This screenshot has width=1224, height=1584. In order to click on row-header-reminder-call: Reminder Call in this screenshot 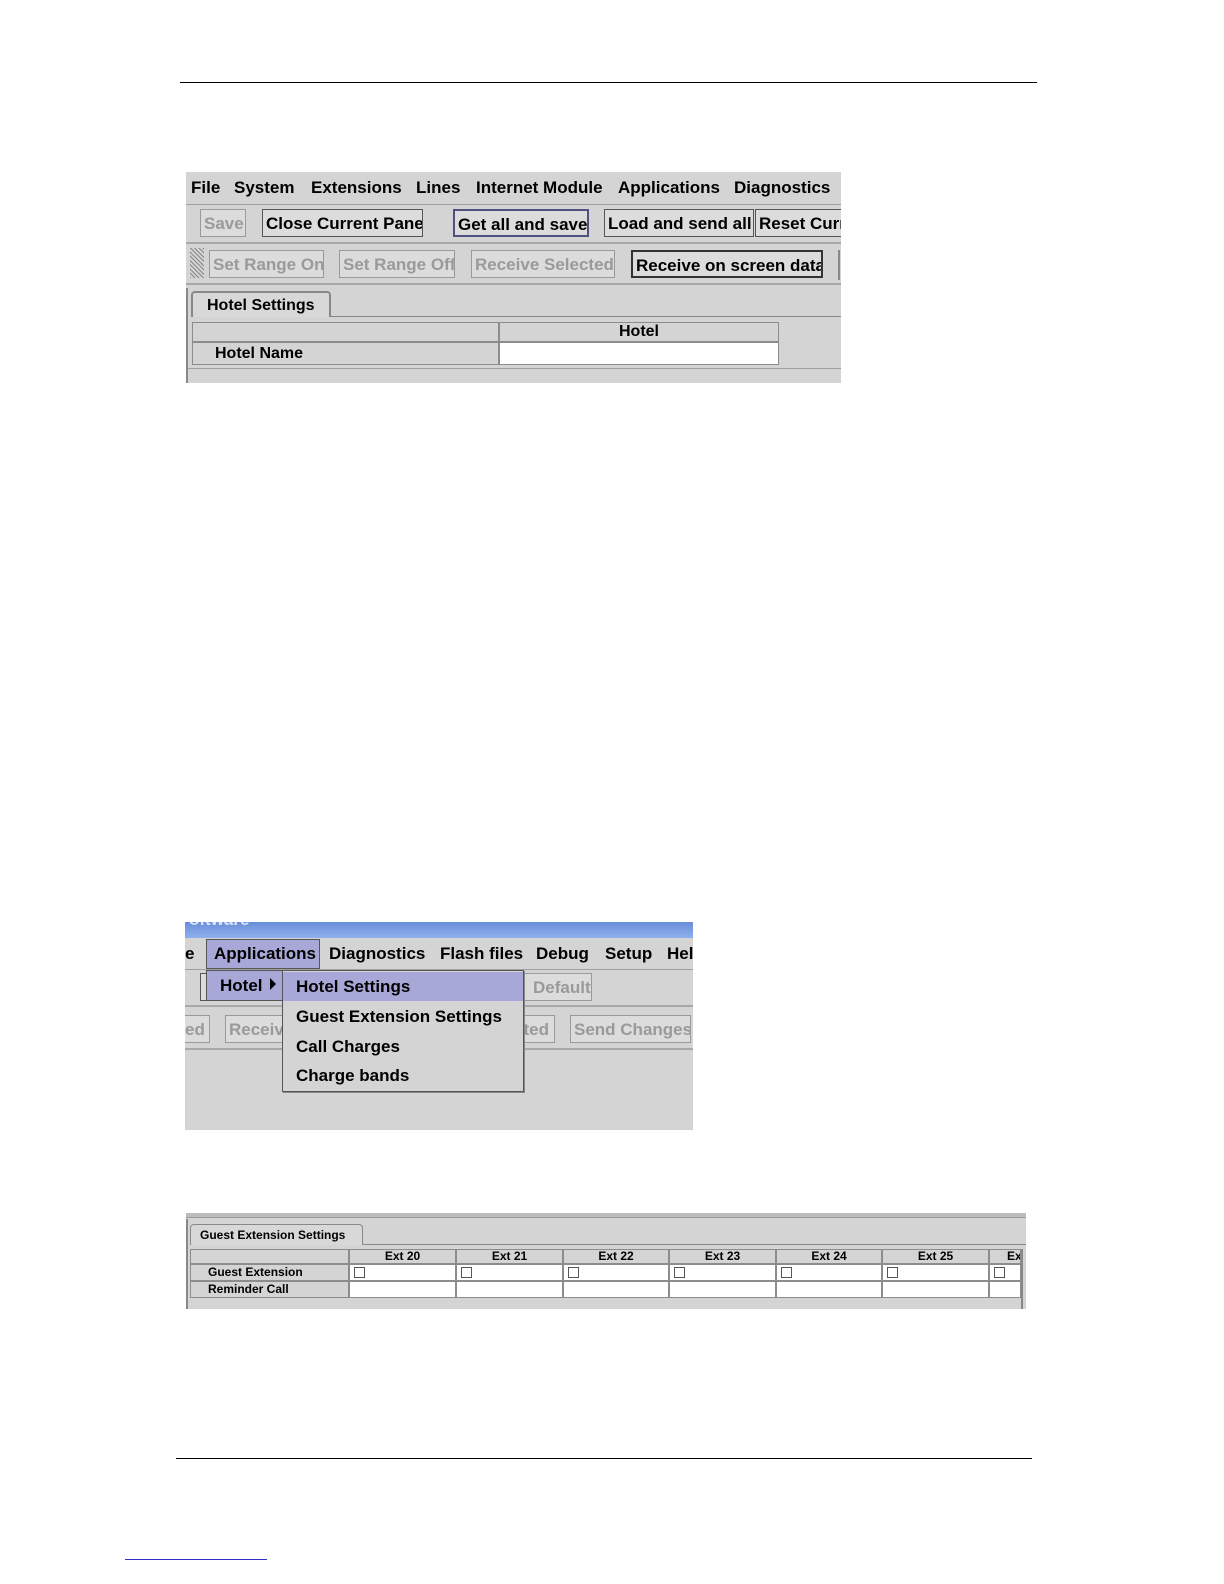, I will do `click(269, 1289)`.